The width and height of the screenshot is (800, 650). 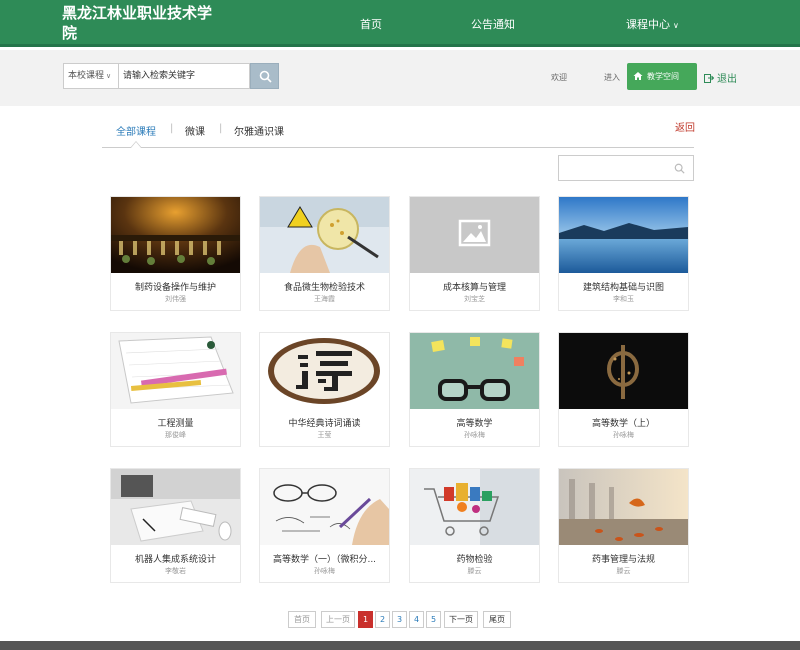 I want to click on course-name: 机器人集成系统设计, so click(x=175, y=560).